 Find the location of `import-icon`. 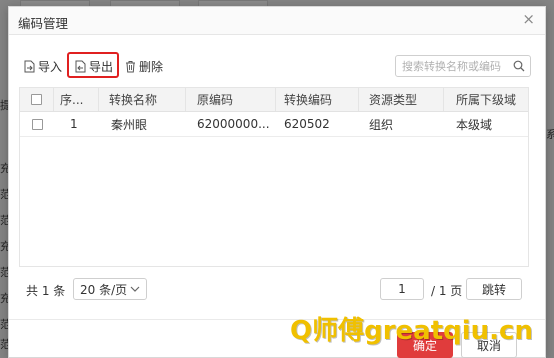

import-icon is located at coordinates (29, 66).